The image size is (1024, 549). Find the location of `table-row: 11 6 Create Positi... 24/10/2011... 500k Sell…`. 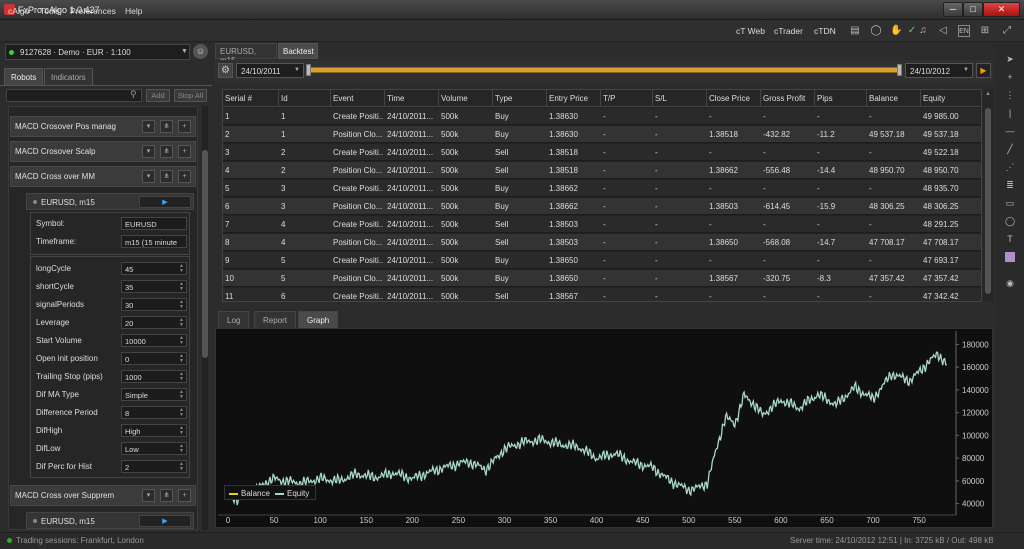

table-row: 11 6 Create Positi... 24/10/2011... 500k Sell… is located at coordinates (602, 294).